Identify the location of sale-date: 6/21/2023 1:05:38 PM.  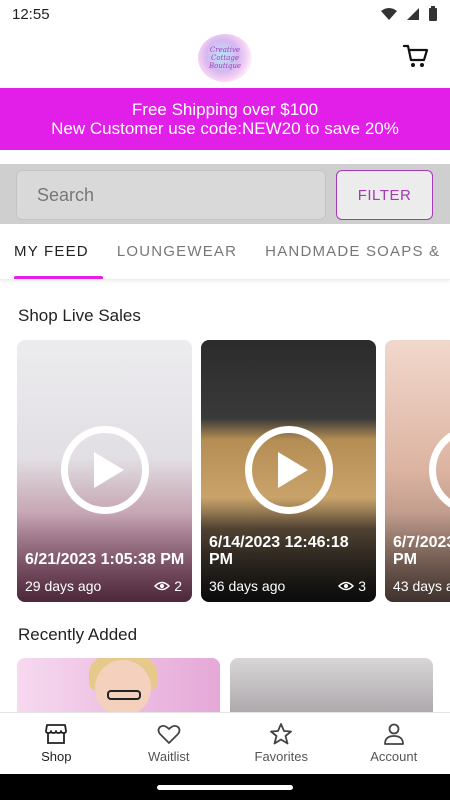
(105, 559).